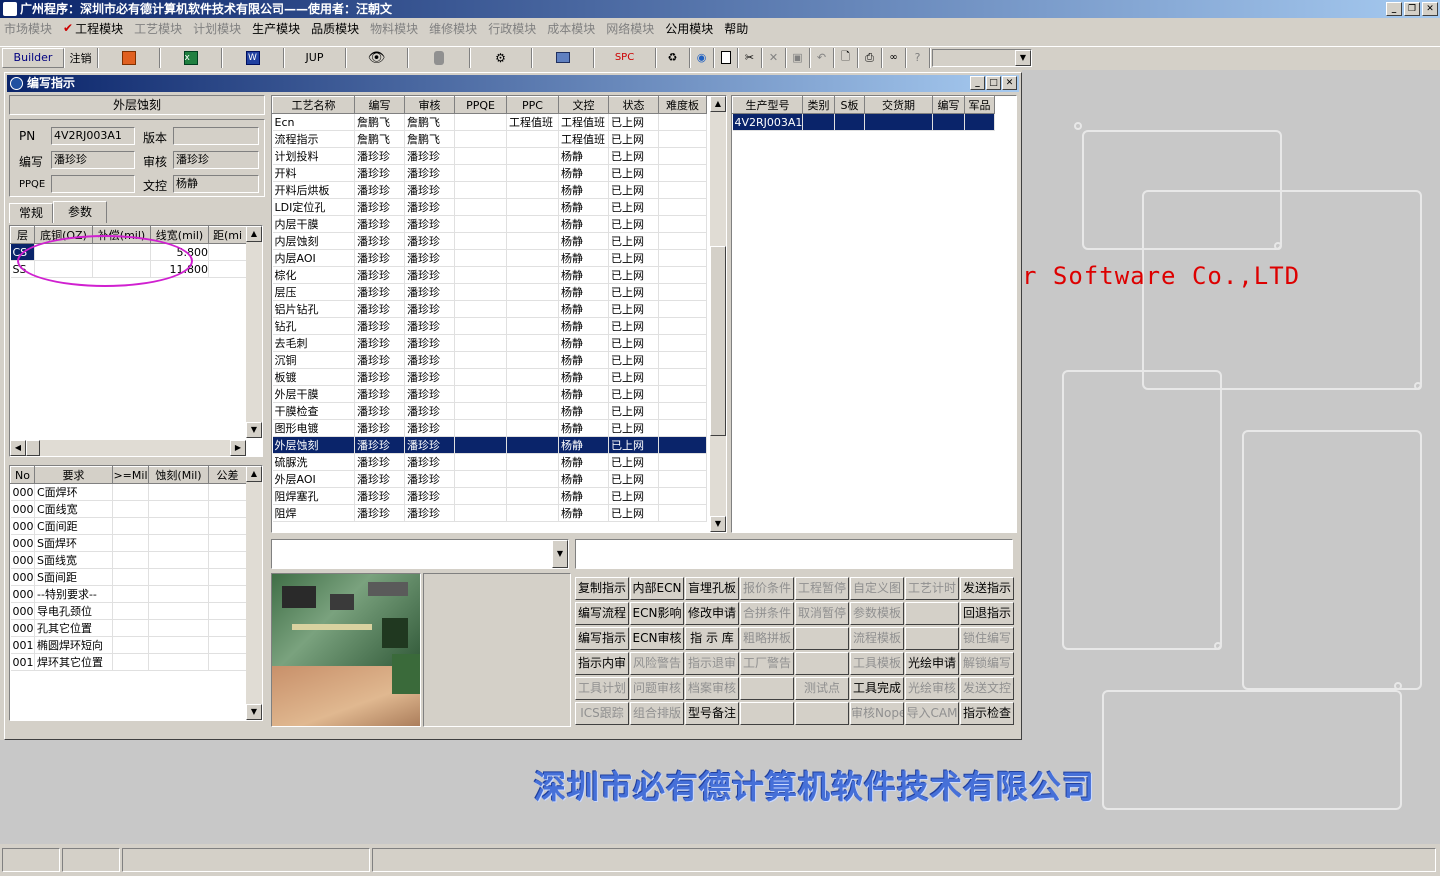  I want to click on action-button: 自定义图, so click(877, 588).